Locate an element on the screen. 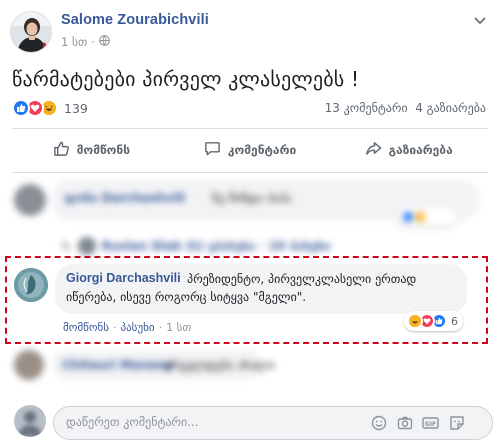 This screenshot has width=500, height=447. comment-share-stats: 13 კომენტარი 4 გაზიარება is located at coordinates (405, 108).